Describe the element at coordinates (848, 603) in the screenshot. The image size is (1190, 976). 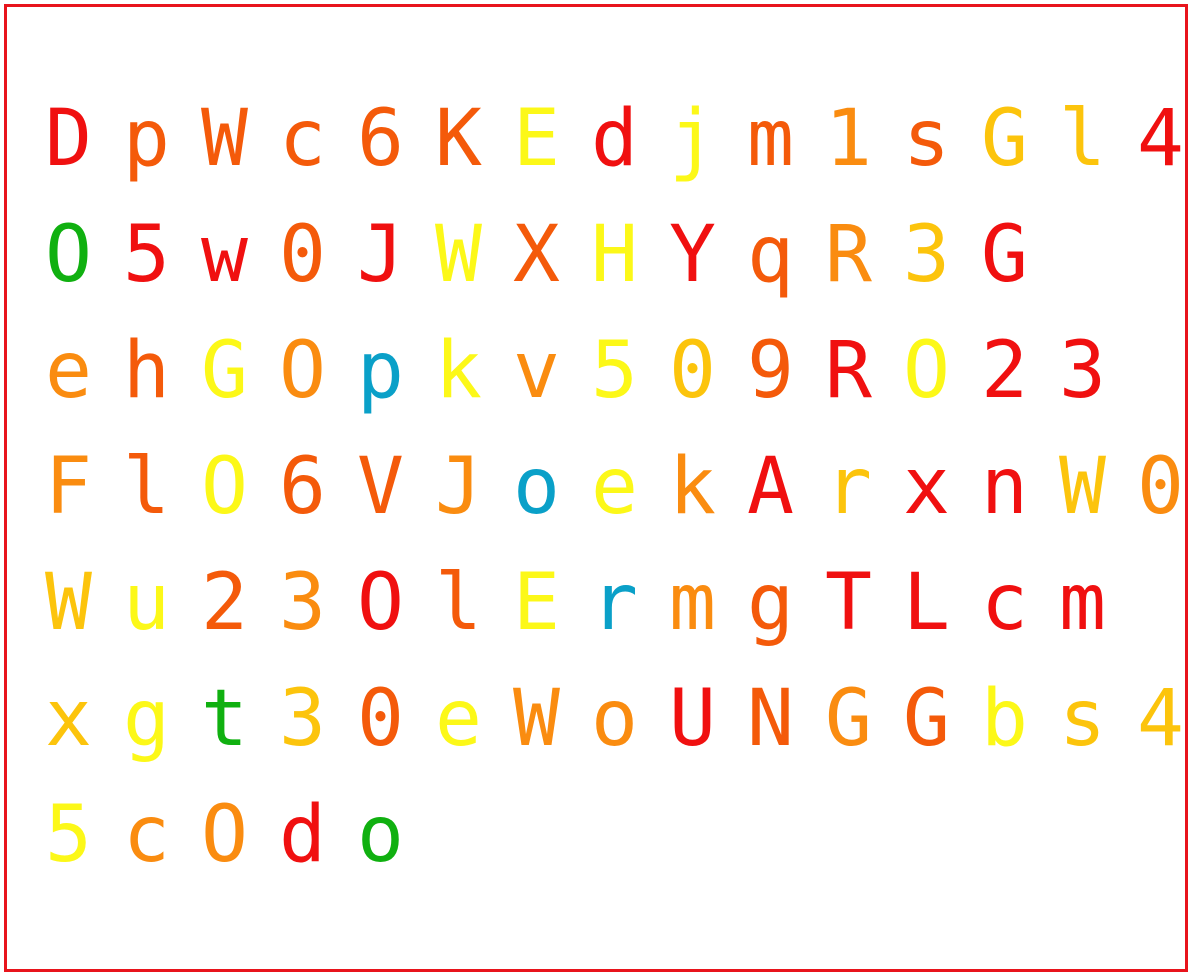
I see `glyph: T` at that location.